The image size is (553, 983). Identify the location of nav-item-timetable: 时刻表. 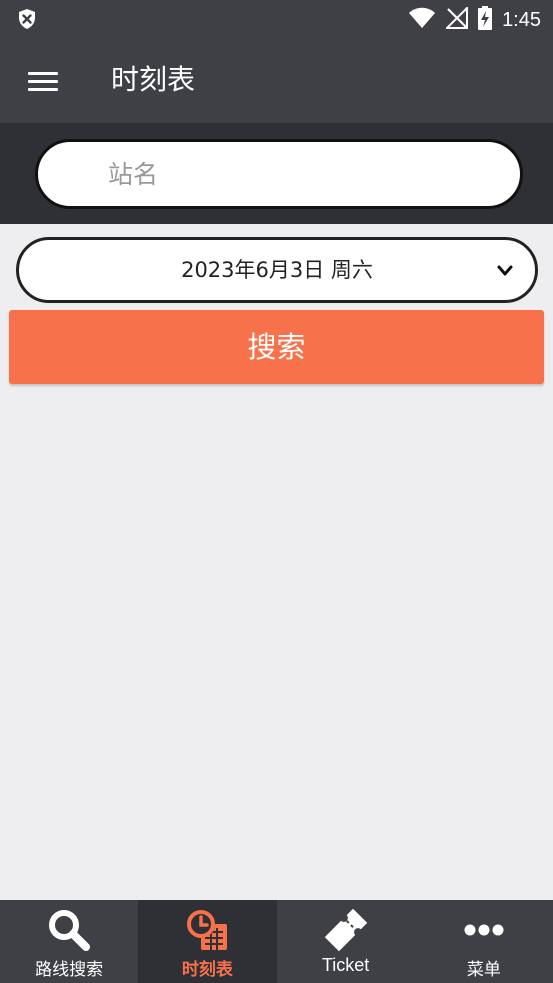
(207, 941).